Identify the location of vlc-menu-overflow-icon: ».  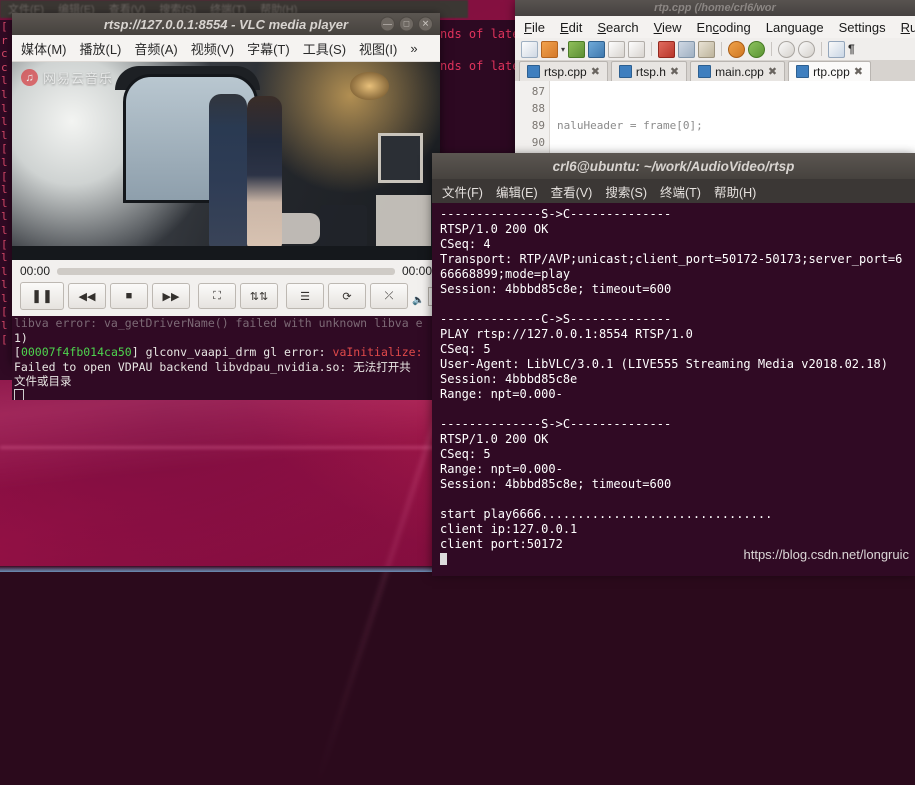
(413, 48).